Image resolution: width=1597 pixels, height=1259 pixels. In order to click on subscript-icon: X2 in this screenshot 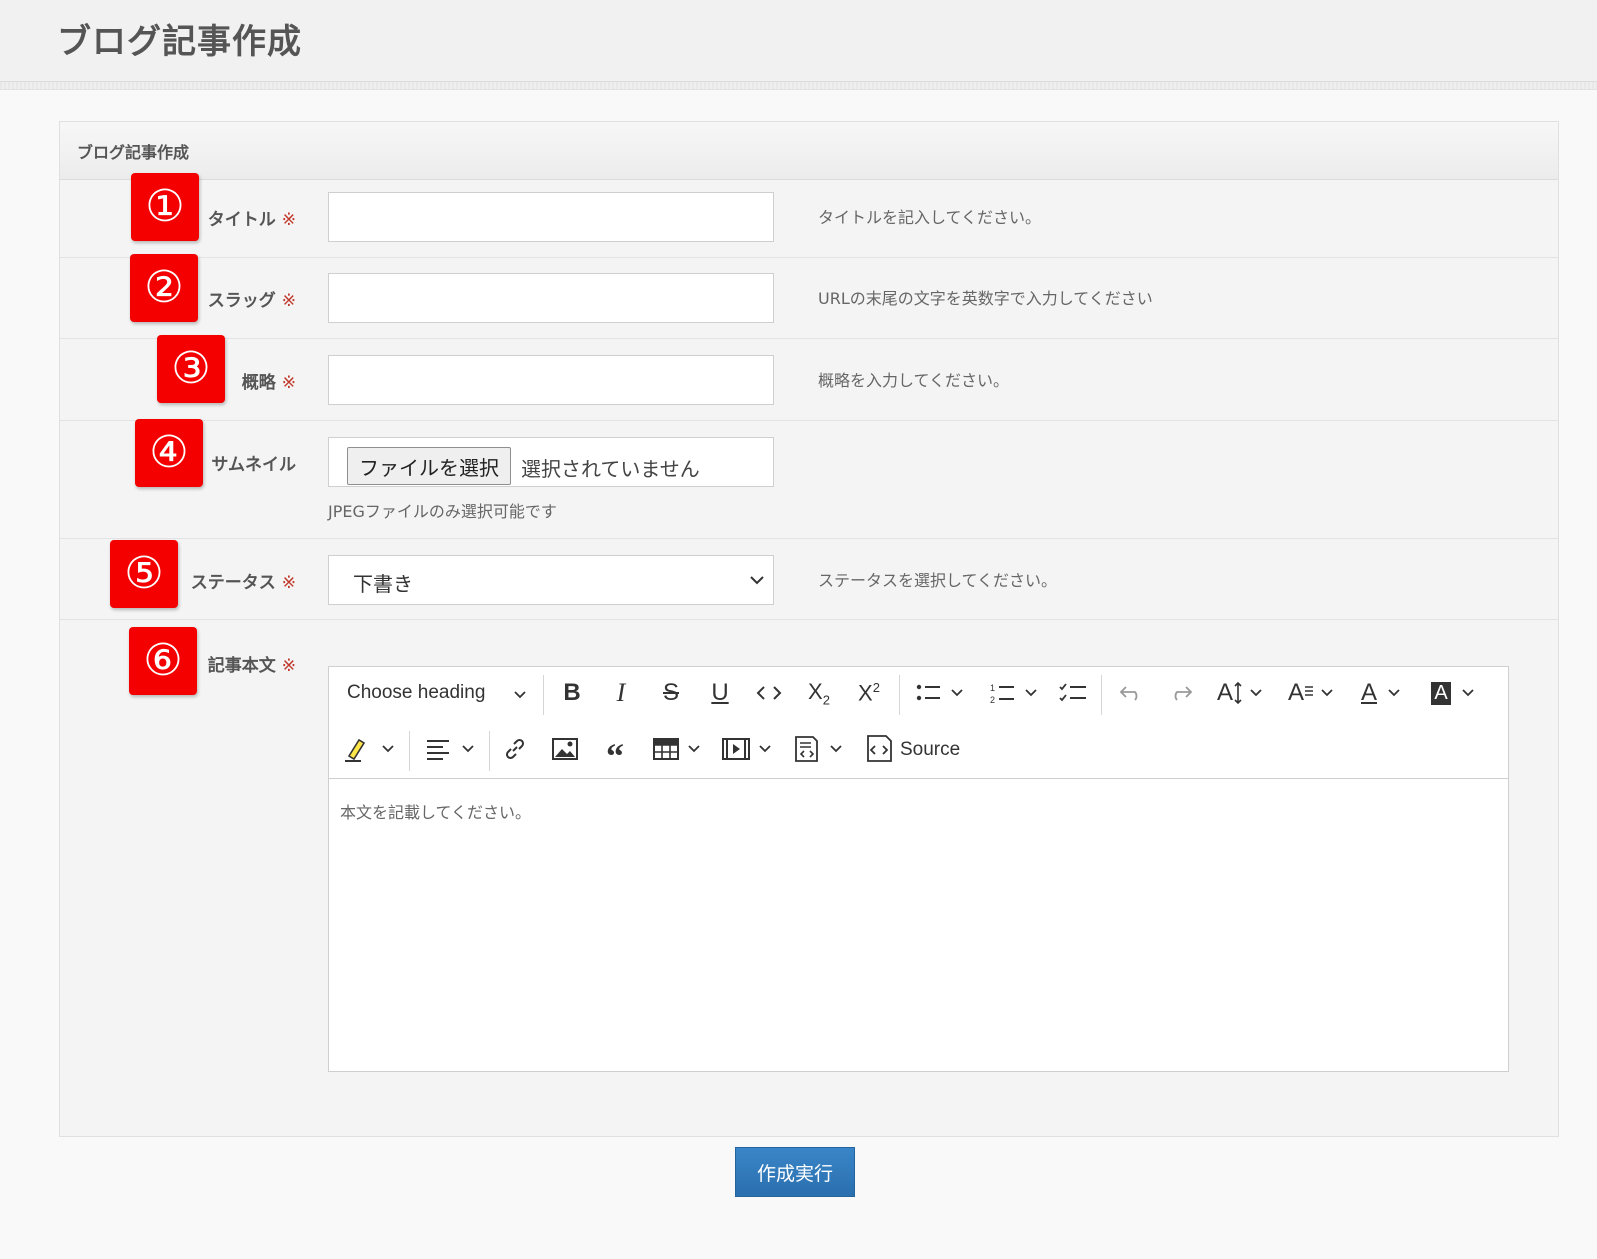, I will do `click(819, 693)`.